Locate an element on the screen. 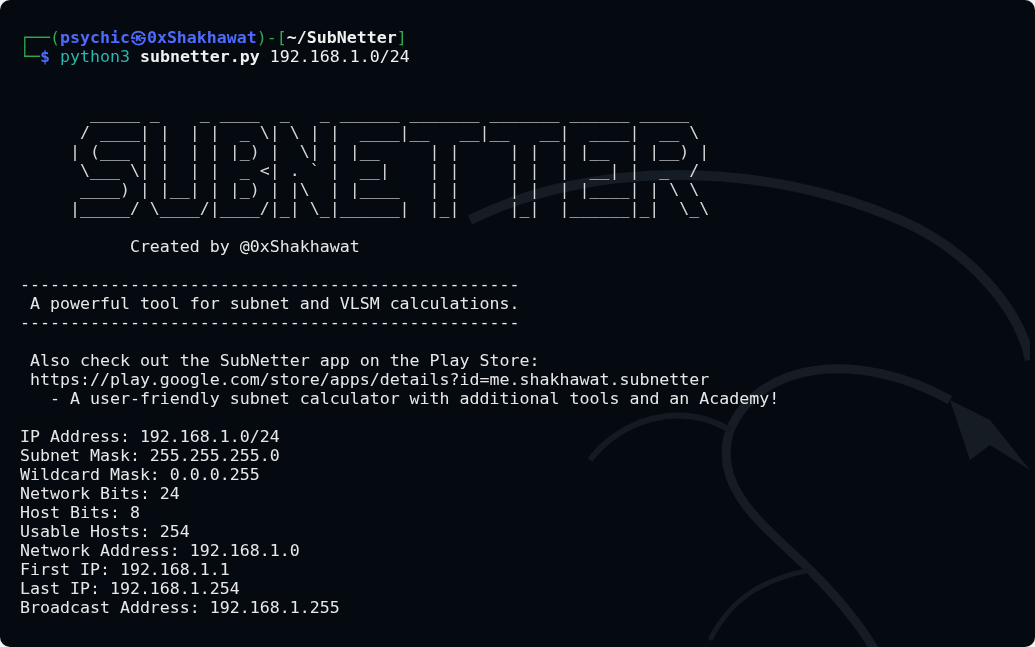 This screenshot has width=1035, height=647. result-line: Network Address: 192.168.1.0 is located at coordinates (160, 550).